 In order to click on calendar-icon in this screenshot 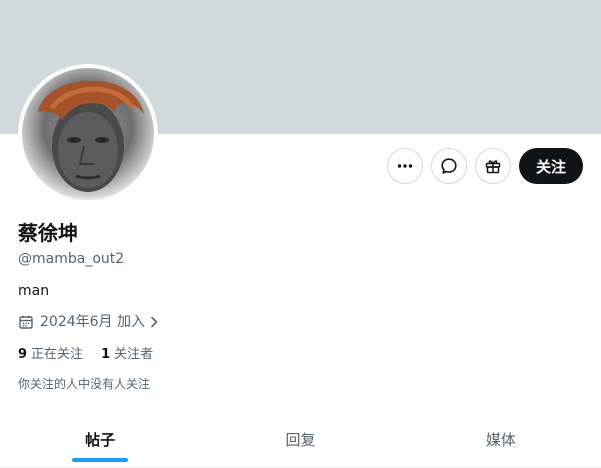, I will do `click(26, 322)`.